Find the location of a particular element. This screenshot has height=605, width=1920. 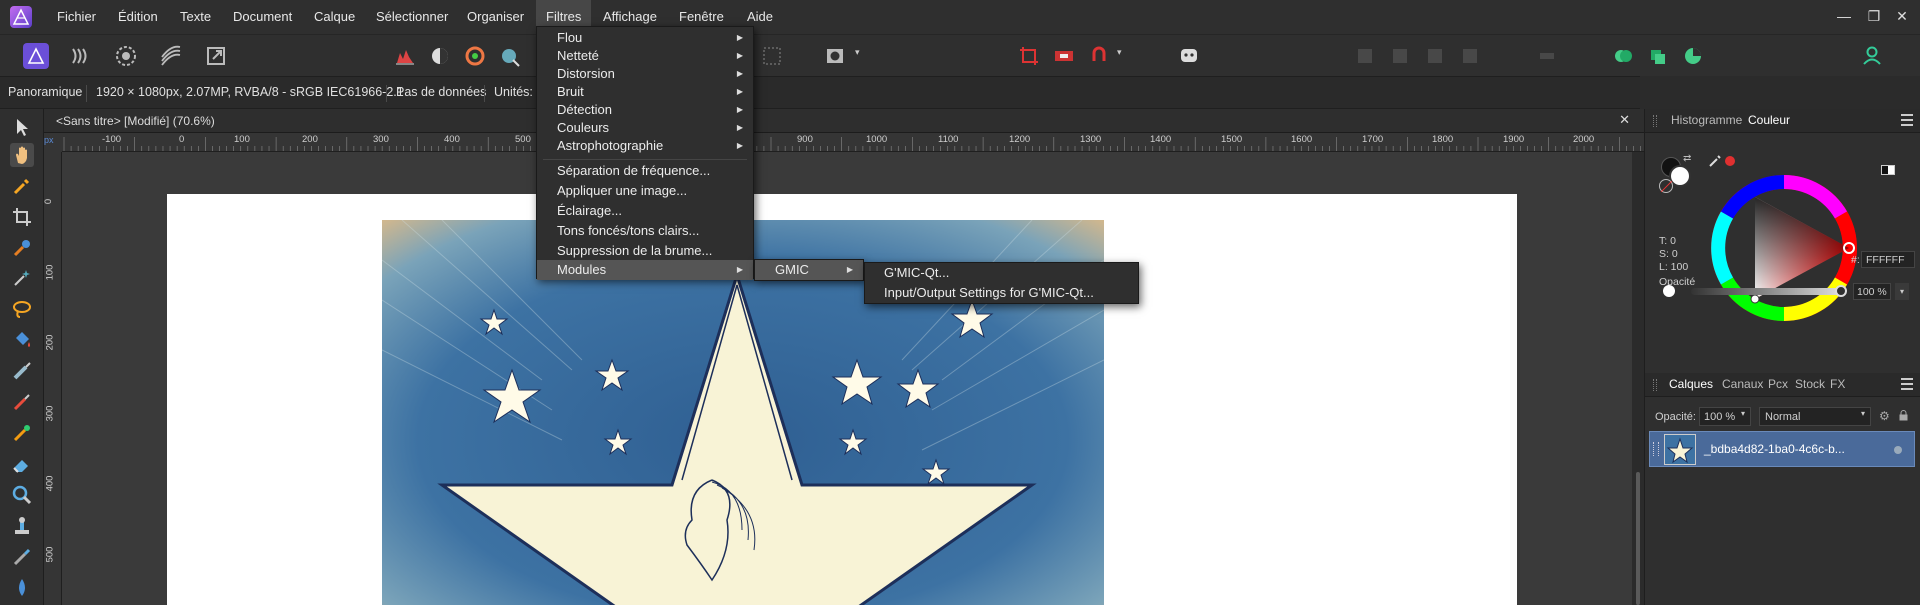

menu-item-detection: Détection ▶ is located at coordinates (645, 110).